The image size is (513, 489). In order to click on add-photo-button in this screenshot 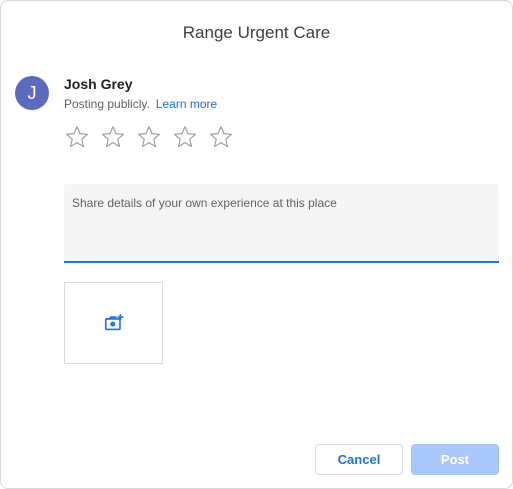, I will do `click(113, 323)`.